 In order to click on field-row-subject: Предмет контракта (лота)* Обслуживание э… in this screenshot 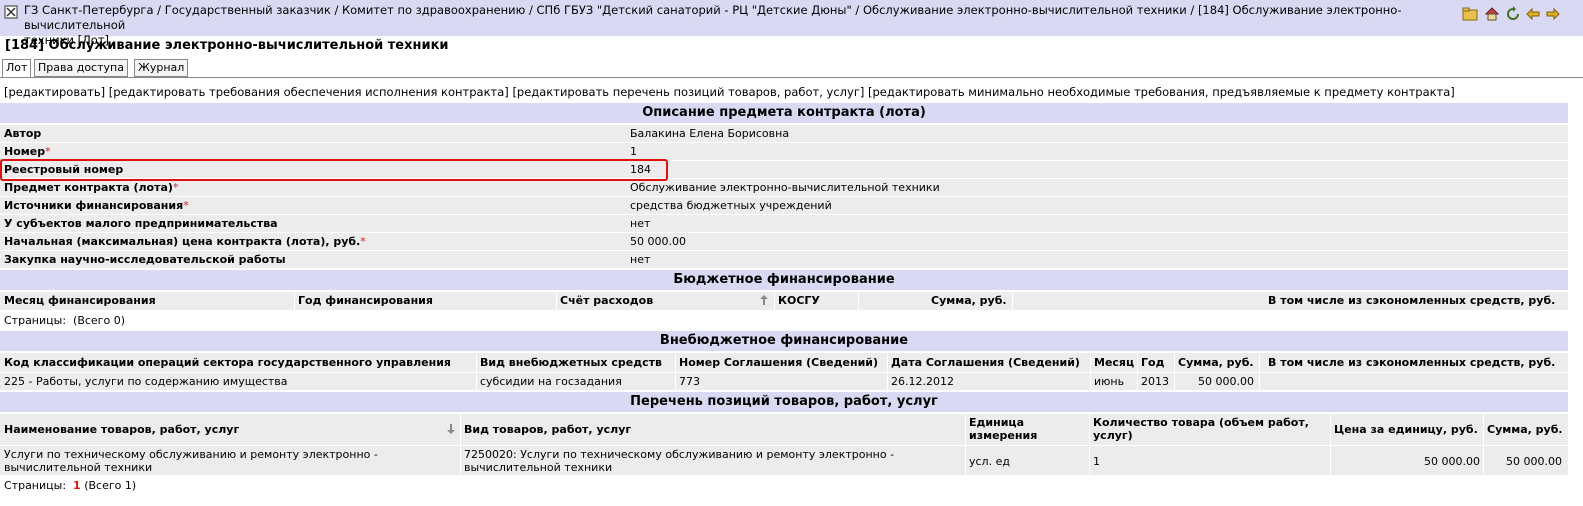, I will do `click(784, 188)`.